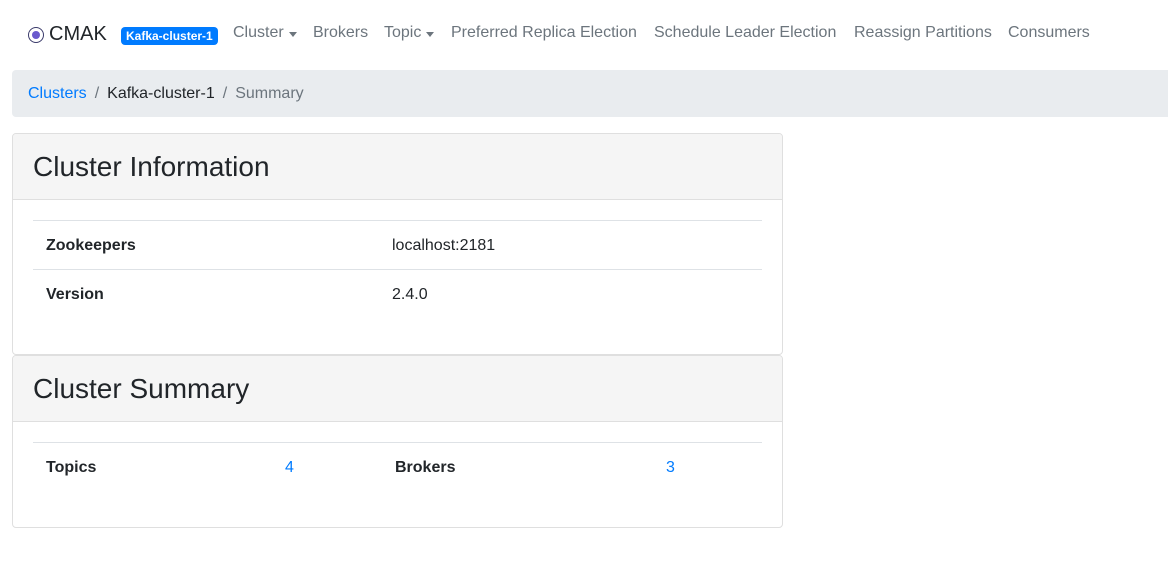  What do you see at coordinates (169, 36) in the screenshot?
I see `cluster-badge: Kafka-cluster-1` at bounding box center [169, 36].